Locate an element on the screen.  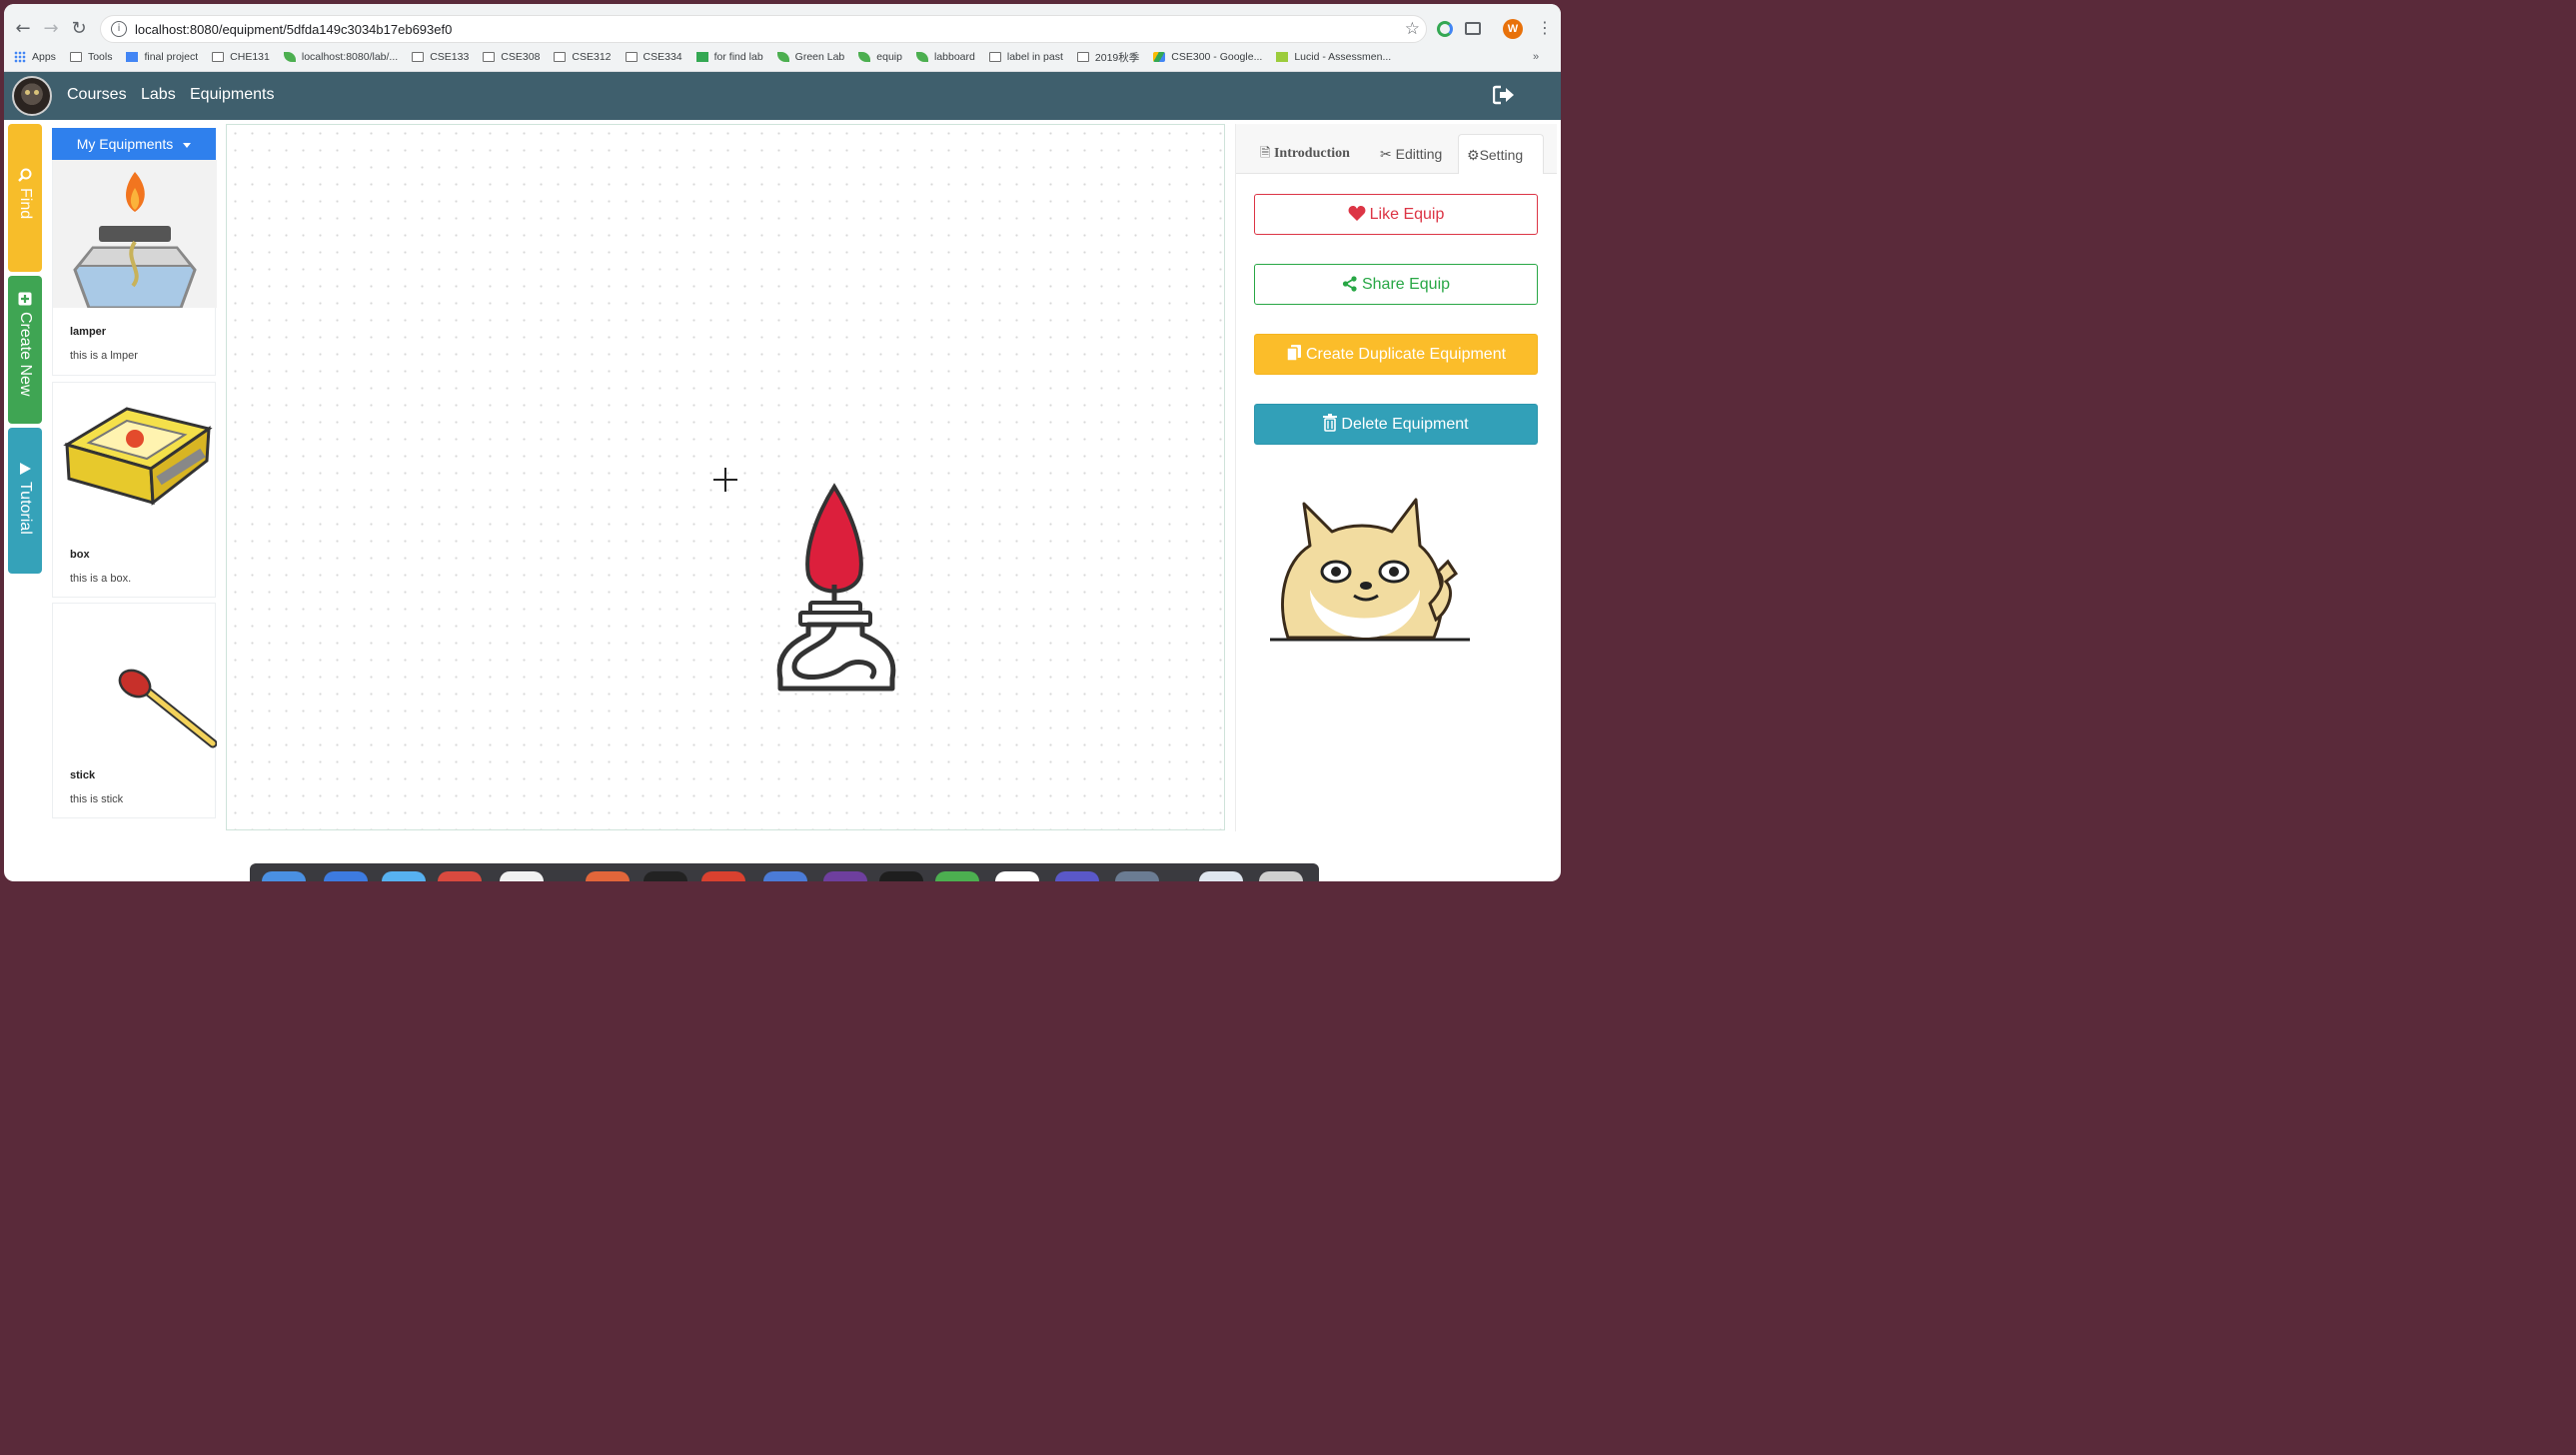
tutorial-tab: Tutorial is located at coordinates (25, 501).